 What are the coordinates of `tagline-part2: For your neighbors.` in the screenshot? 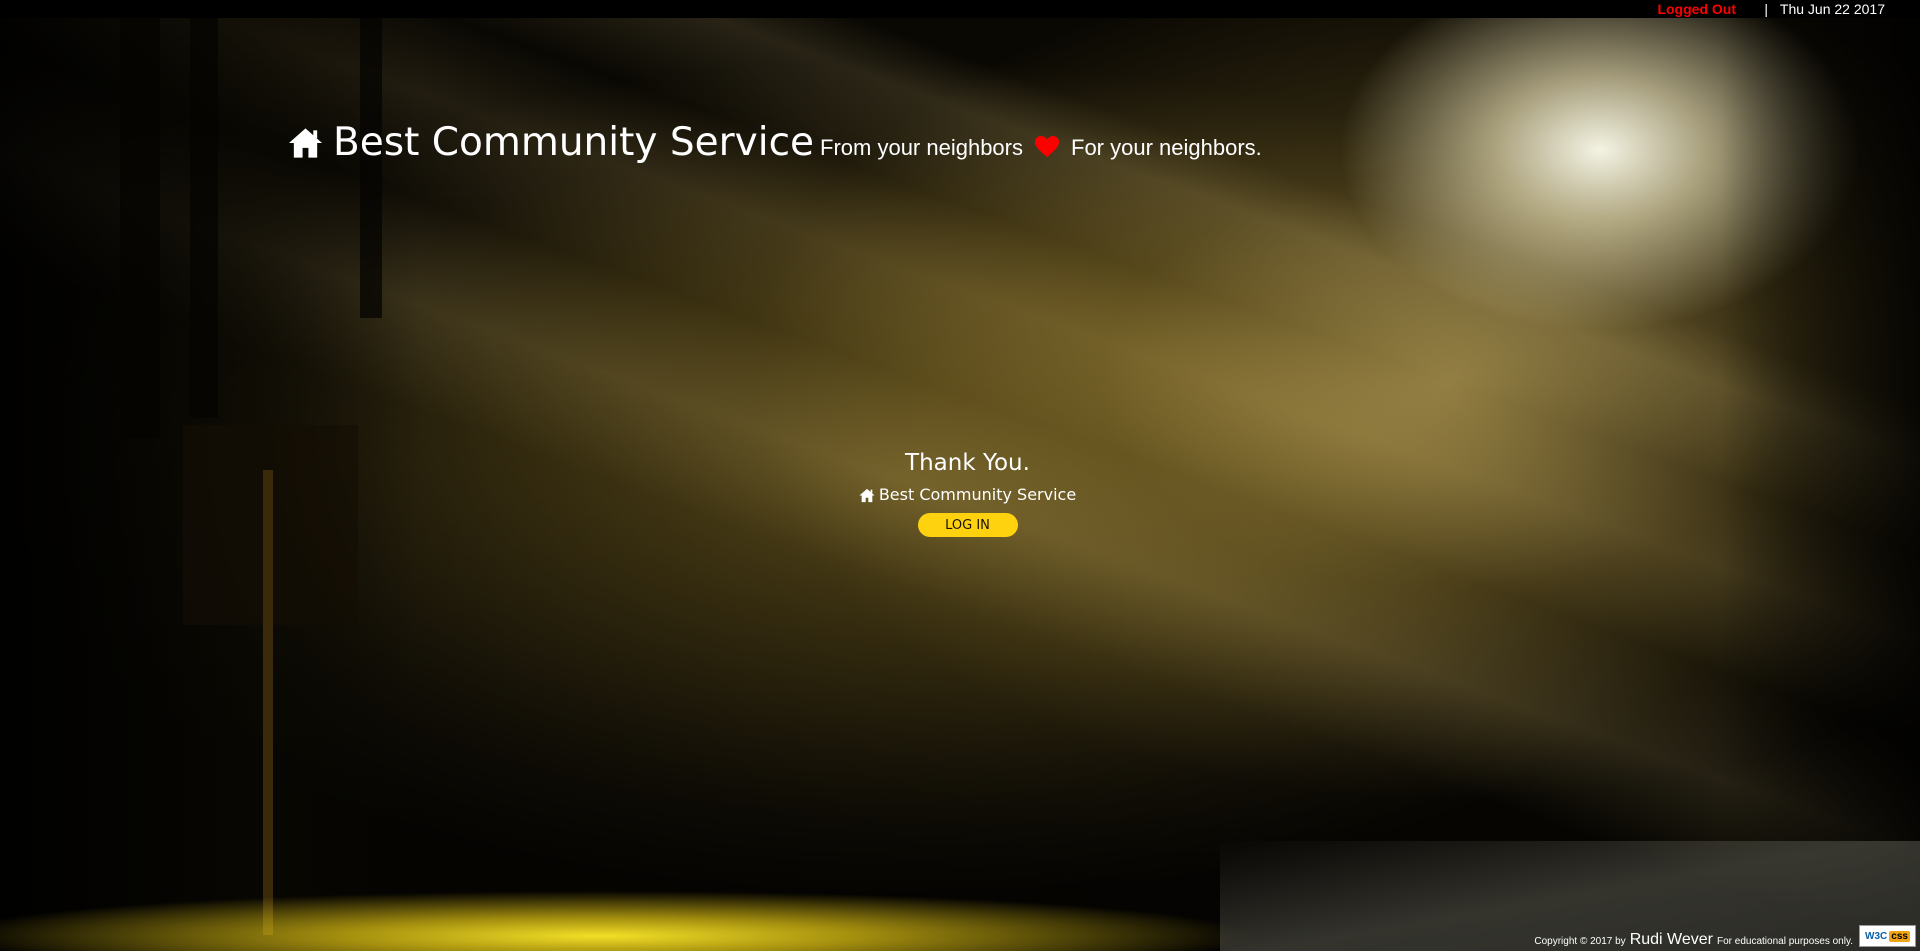 It's located at (1166, 147).